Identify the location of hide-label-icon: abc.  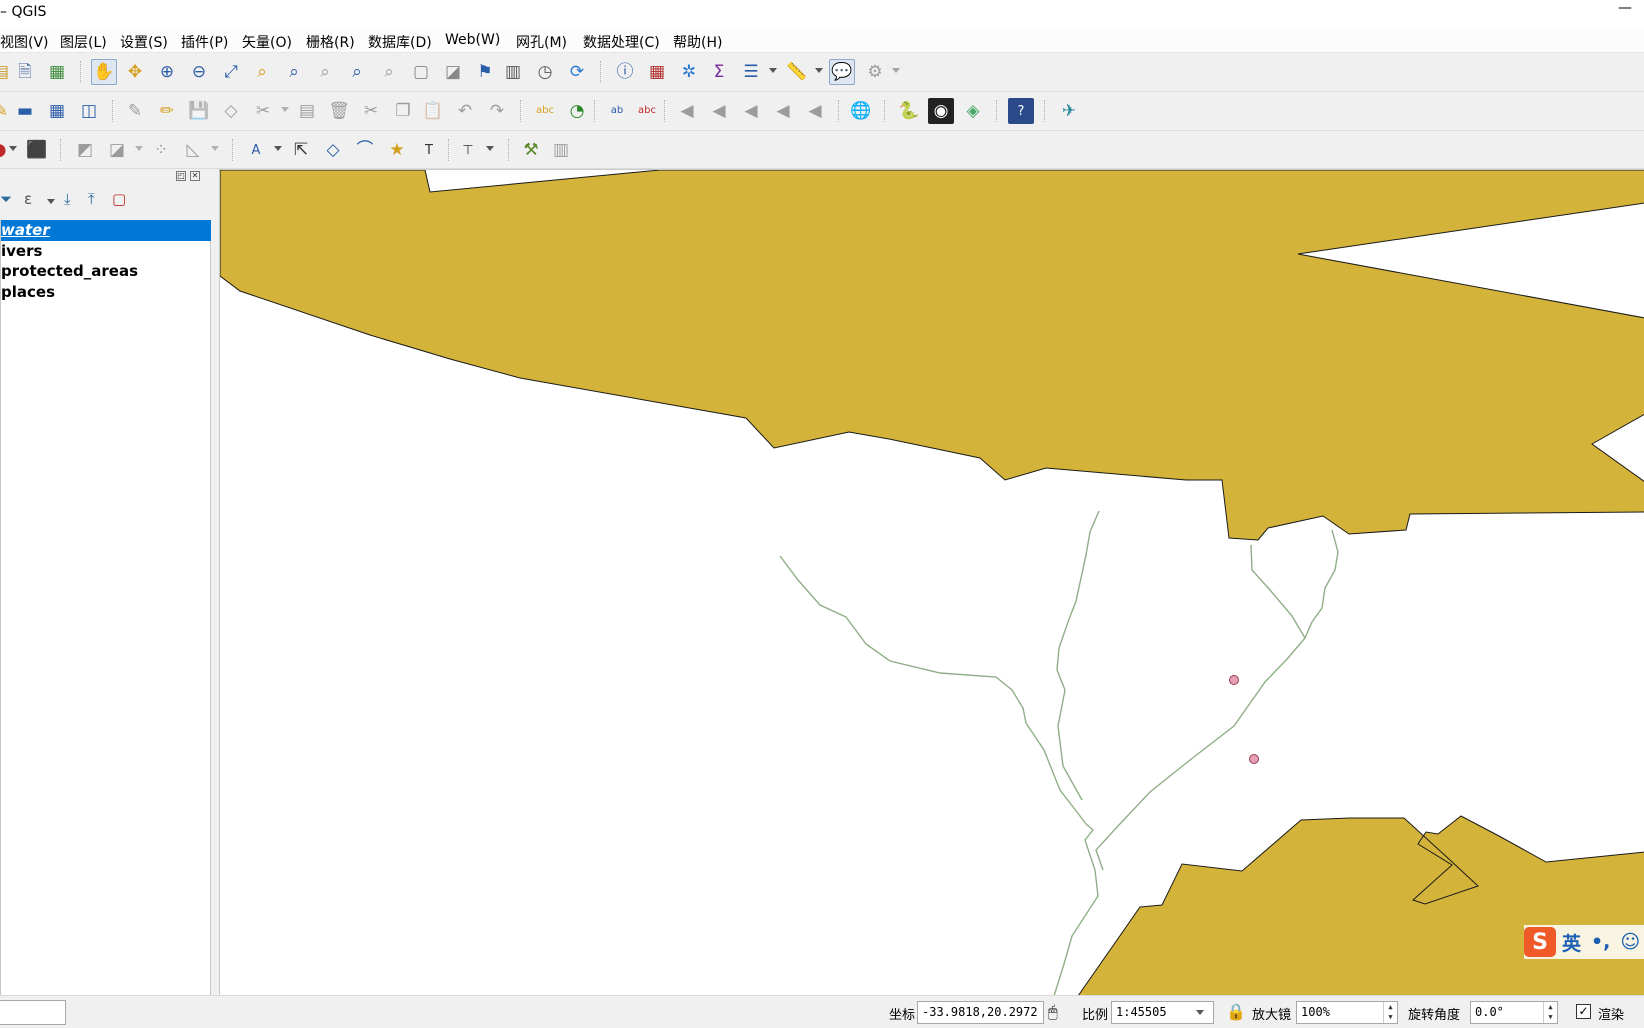
(647, 111).